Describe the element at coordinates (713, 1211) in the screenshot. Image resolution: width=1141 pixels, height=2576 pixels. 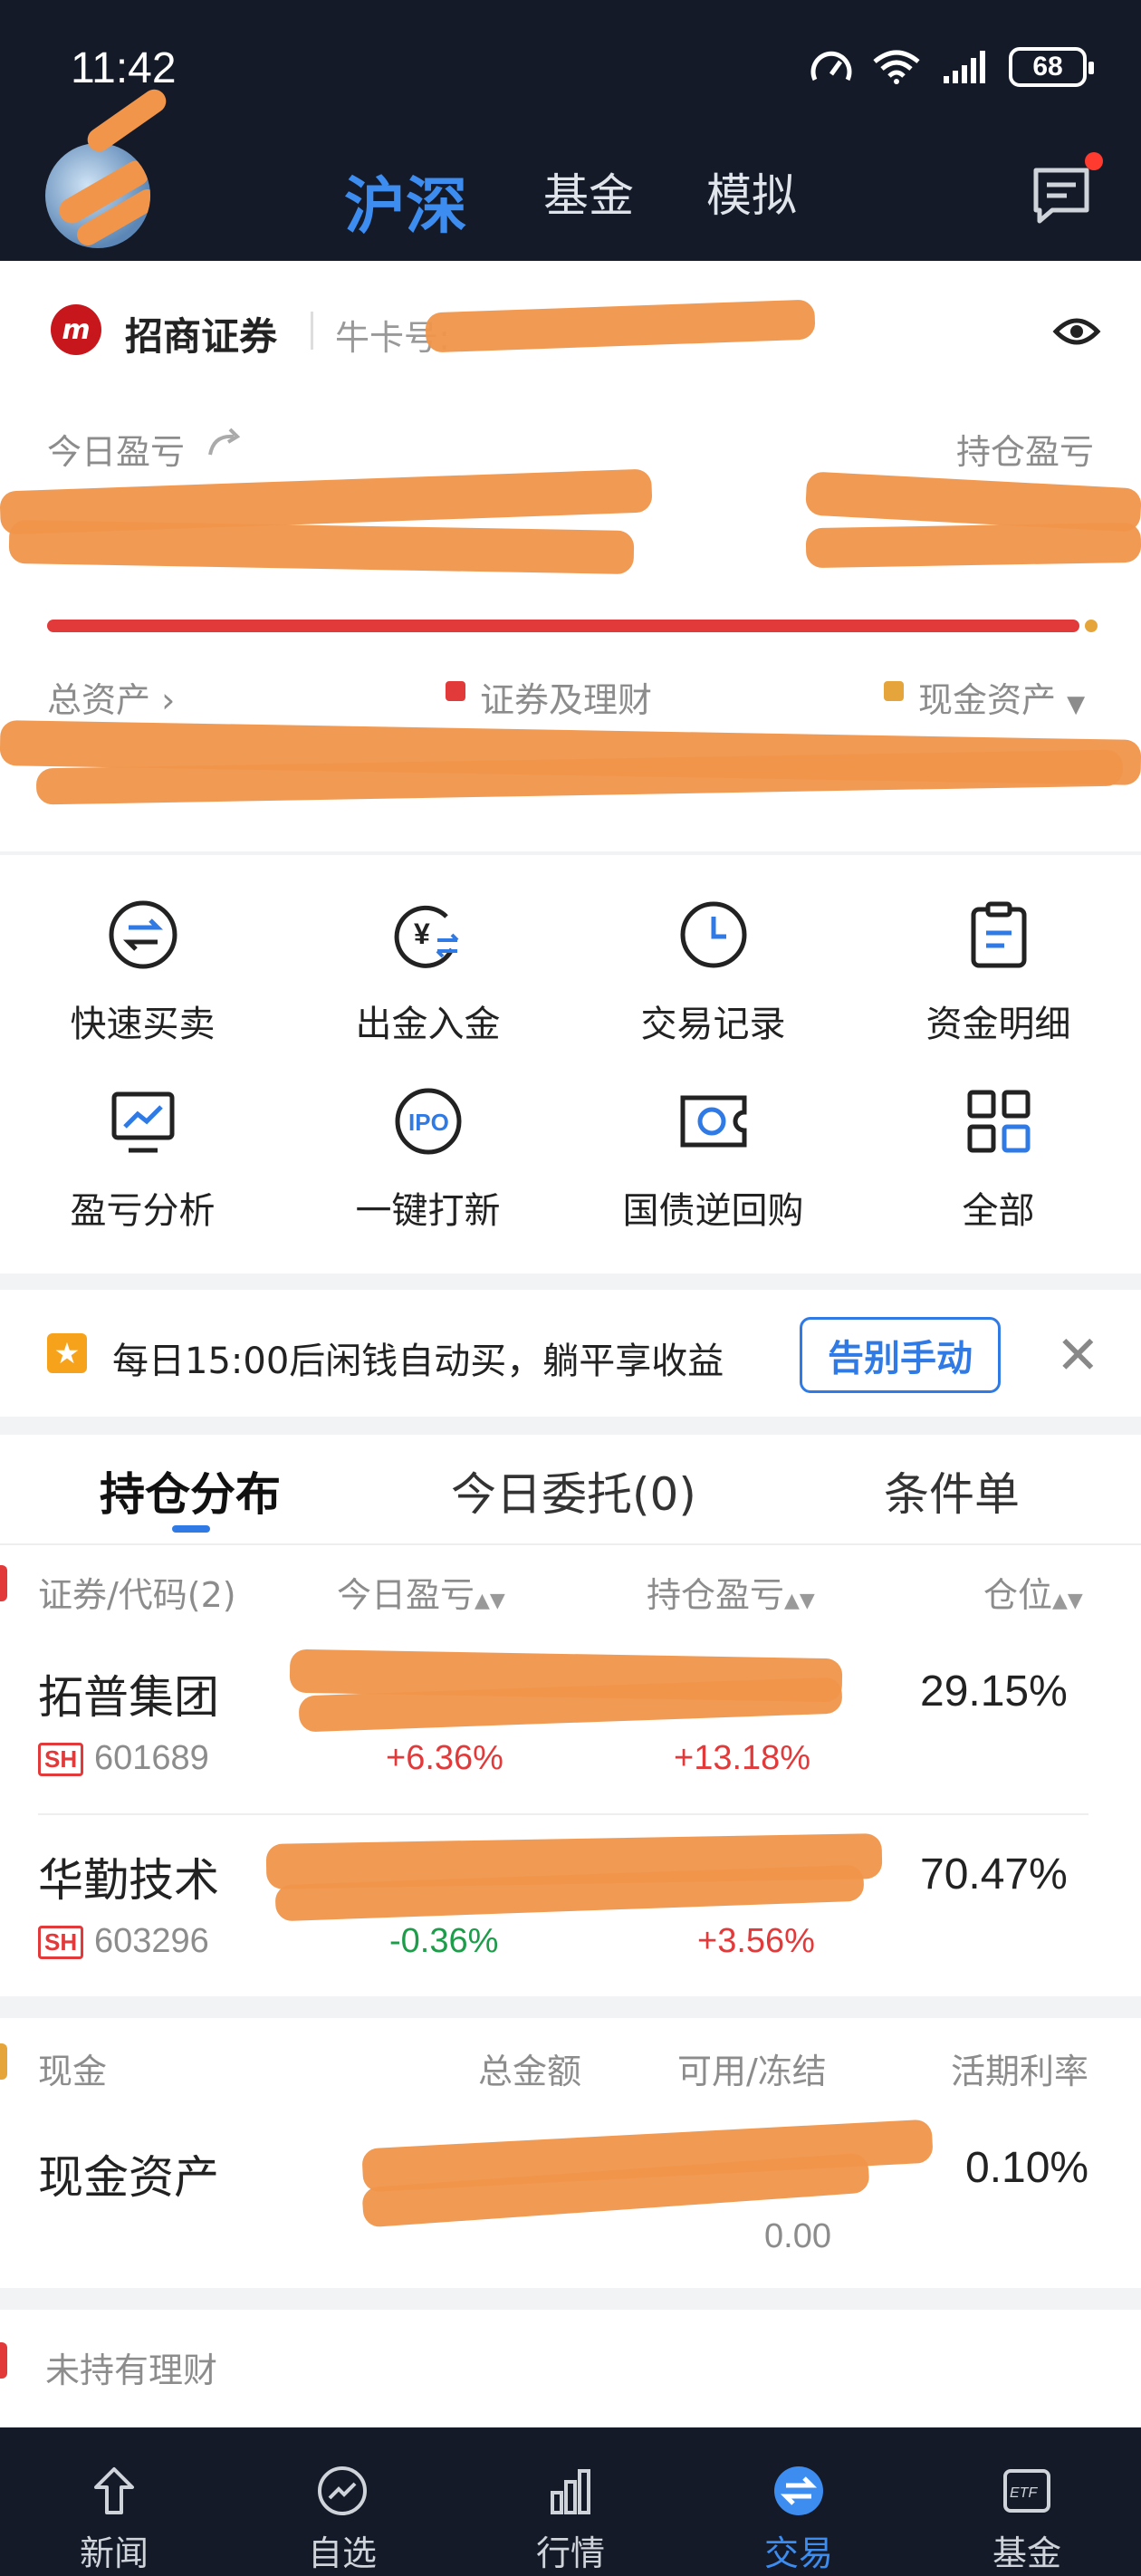
I see `action-label: 国债逆回购` at that location.